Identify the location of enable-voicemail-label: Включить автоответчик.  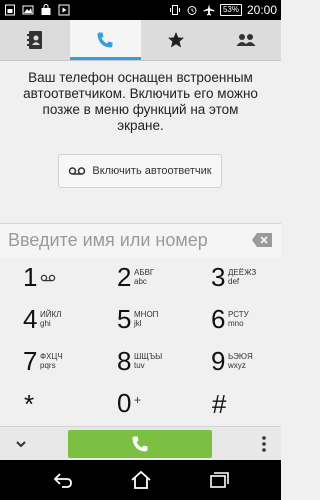
(152, 171).